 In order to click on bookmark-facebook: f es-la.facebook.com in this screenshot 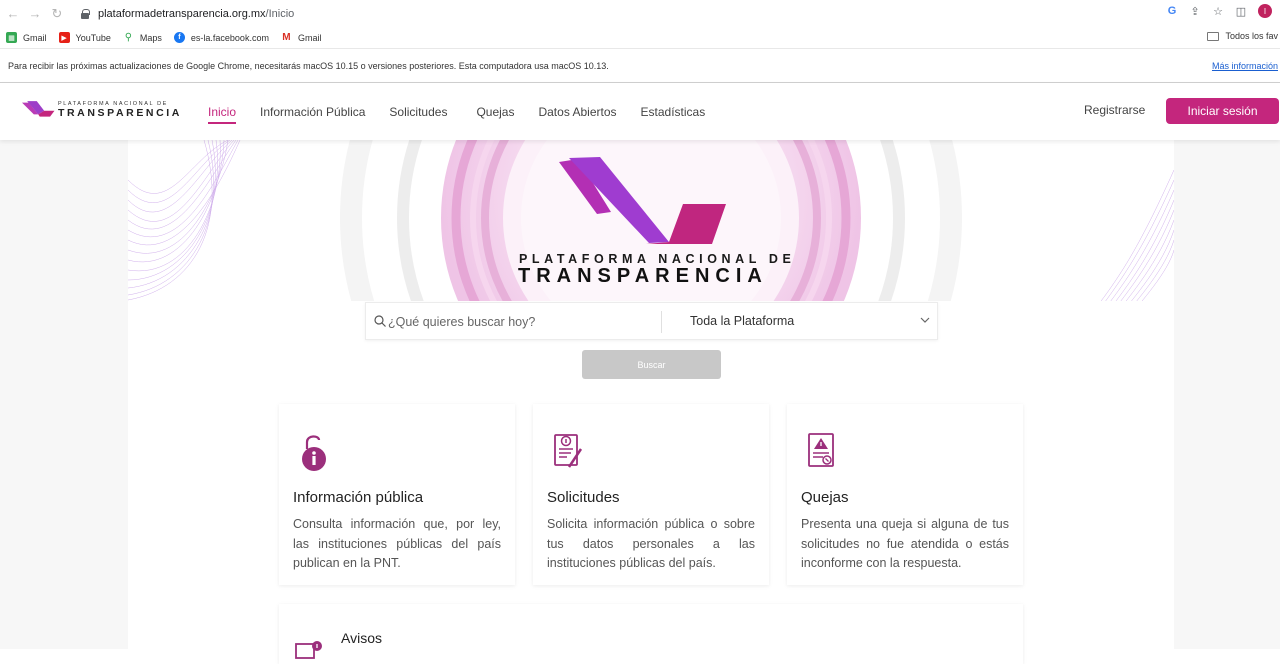, I will do `click(221, 37)`.